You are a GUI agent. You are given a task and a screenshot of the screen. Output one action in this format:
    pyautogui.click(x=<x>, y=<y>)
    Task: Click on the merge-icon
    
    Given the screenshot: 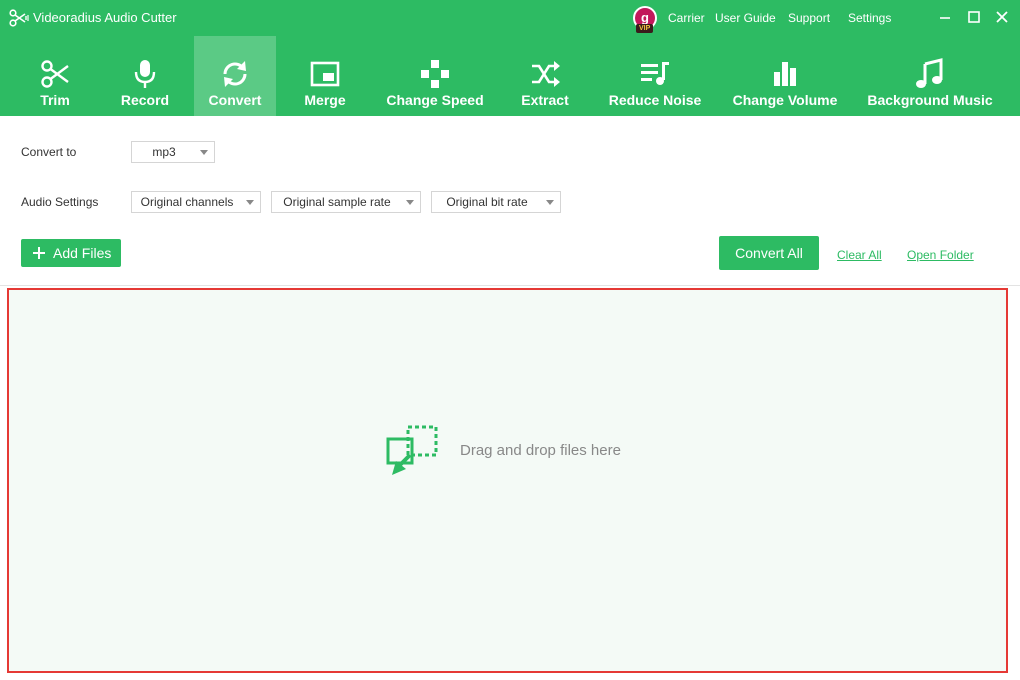 What is the action you would take?
    pyautogui.click(x=325, y=74)
    